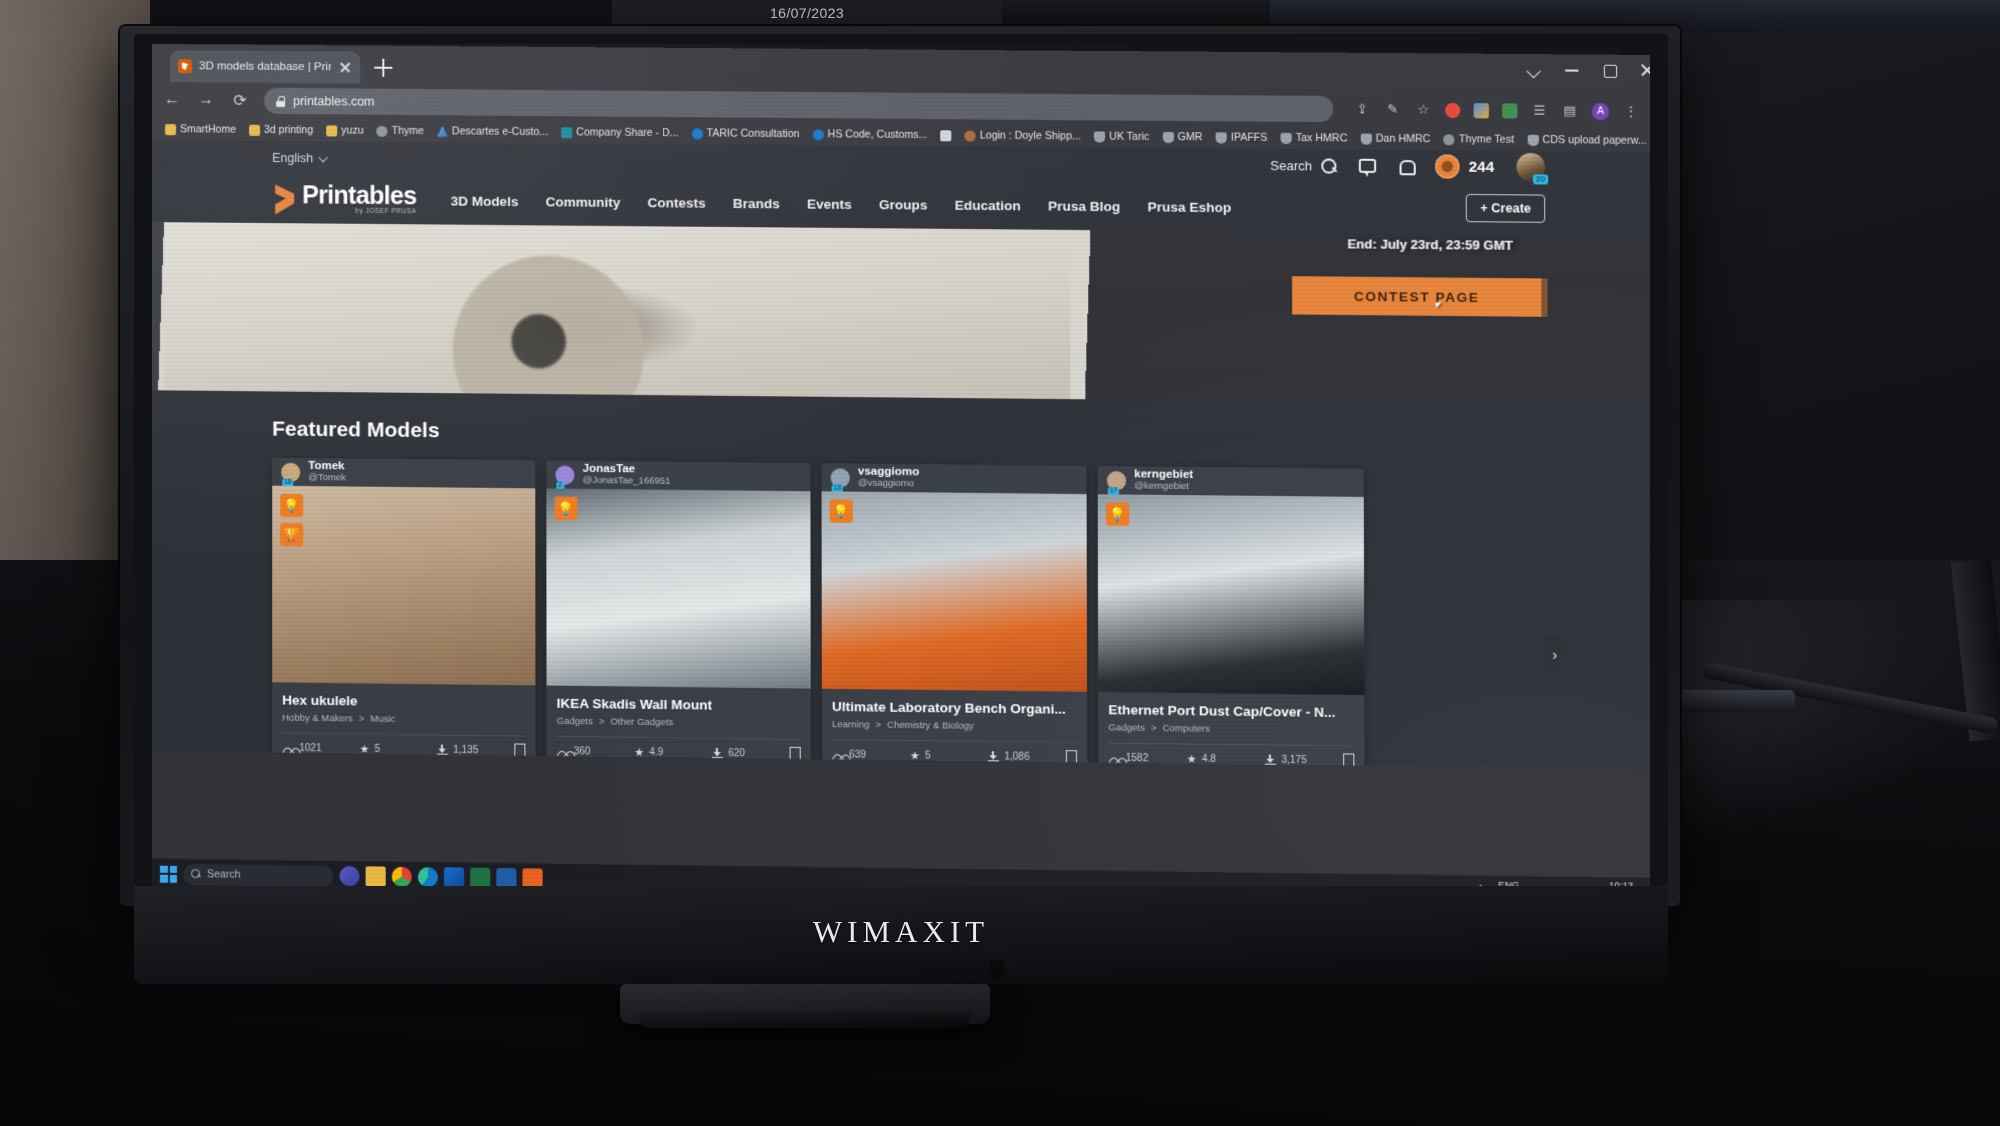 This screenshot has width=2000, height=1126. What do you see at coordinates (799, 105) in the screenshot?
I see `address-bar: printables.com` at bounding box center [799, 105].